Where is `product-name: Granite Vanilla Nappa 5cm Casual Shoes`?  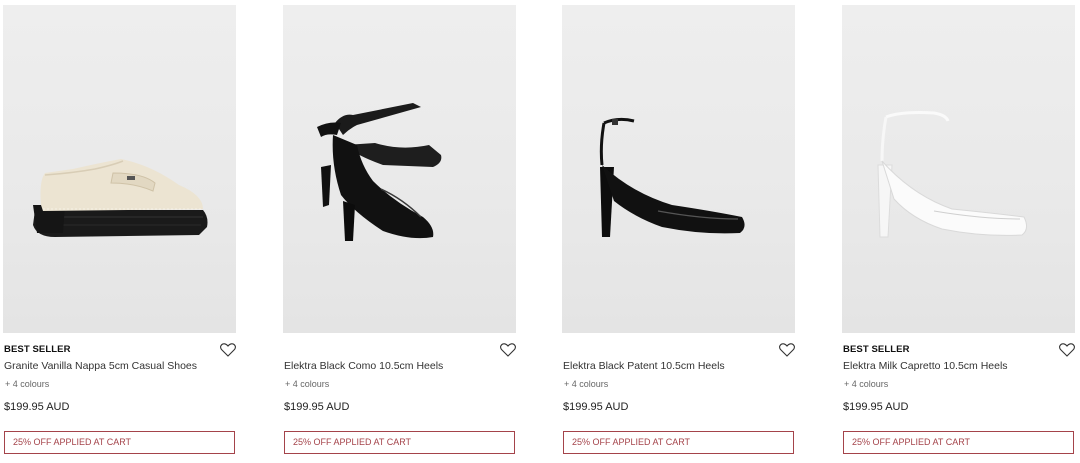 product-name: Granite Vanilla Nappa 5cm Casual Shoes is located at coordinates (100, 366).